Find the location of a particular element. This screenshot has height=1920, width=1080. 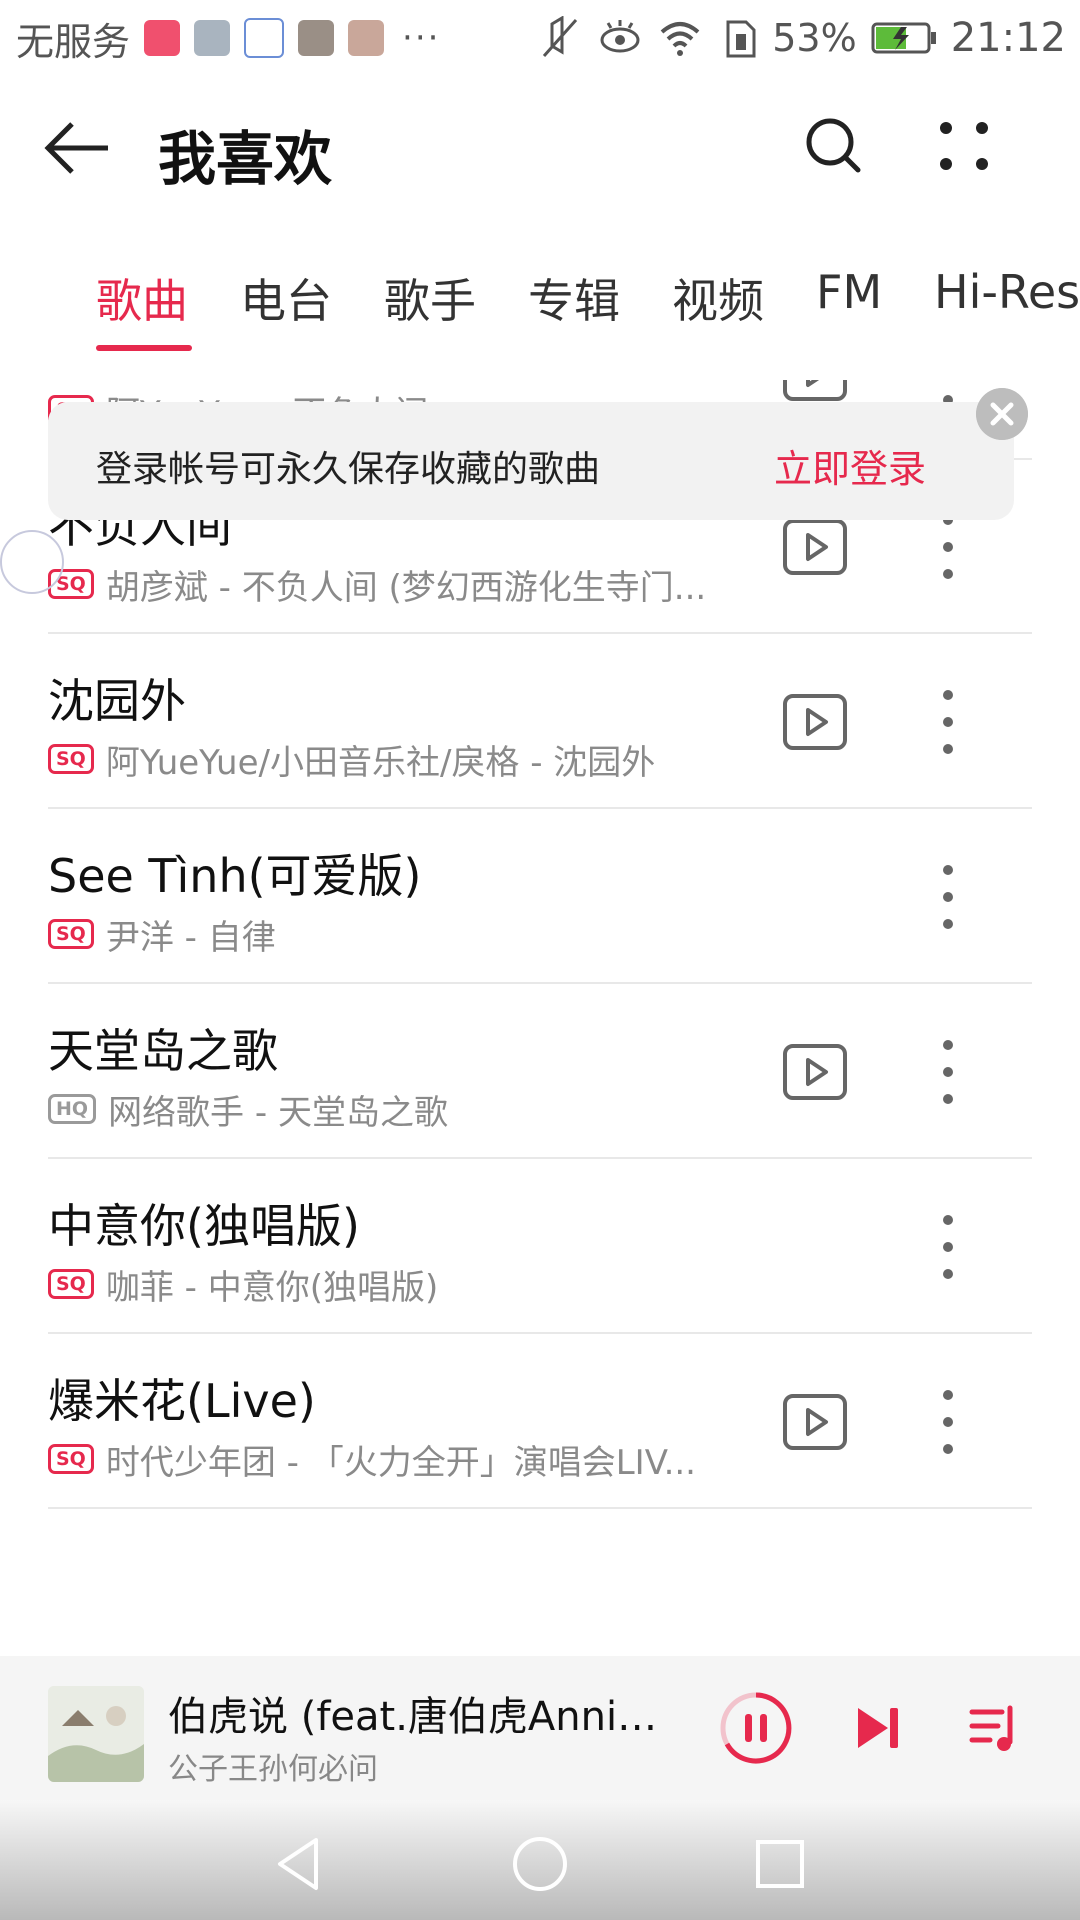

tab-radio: 电台 is located at coordinates (286, 298).